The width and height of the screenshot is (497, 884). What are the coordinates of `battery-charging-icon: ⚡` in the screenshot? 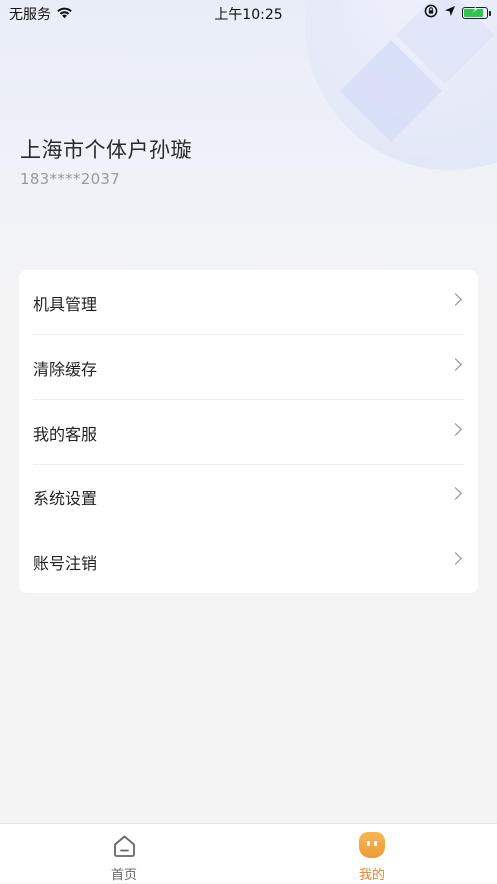 It's located at (476, 12).